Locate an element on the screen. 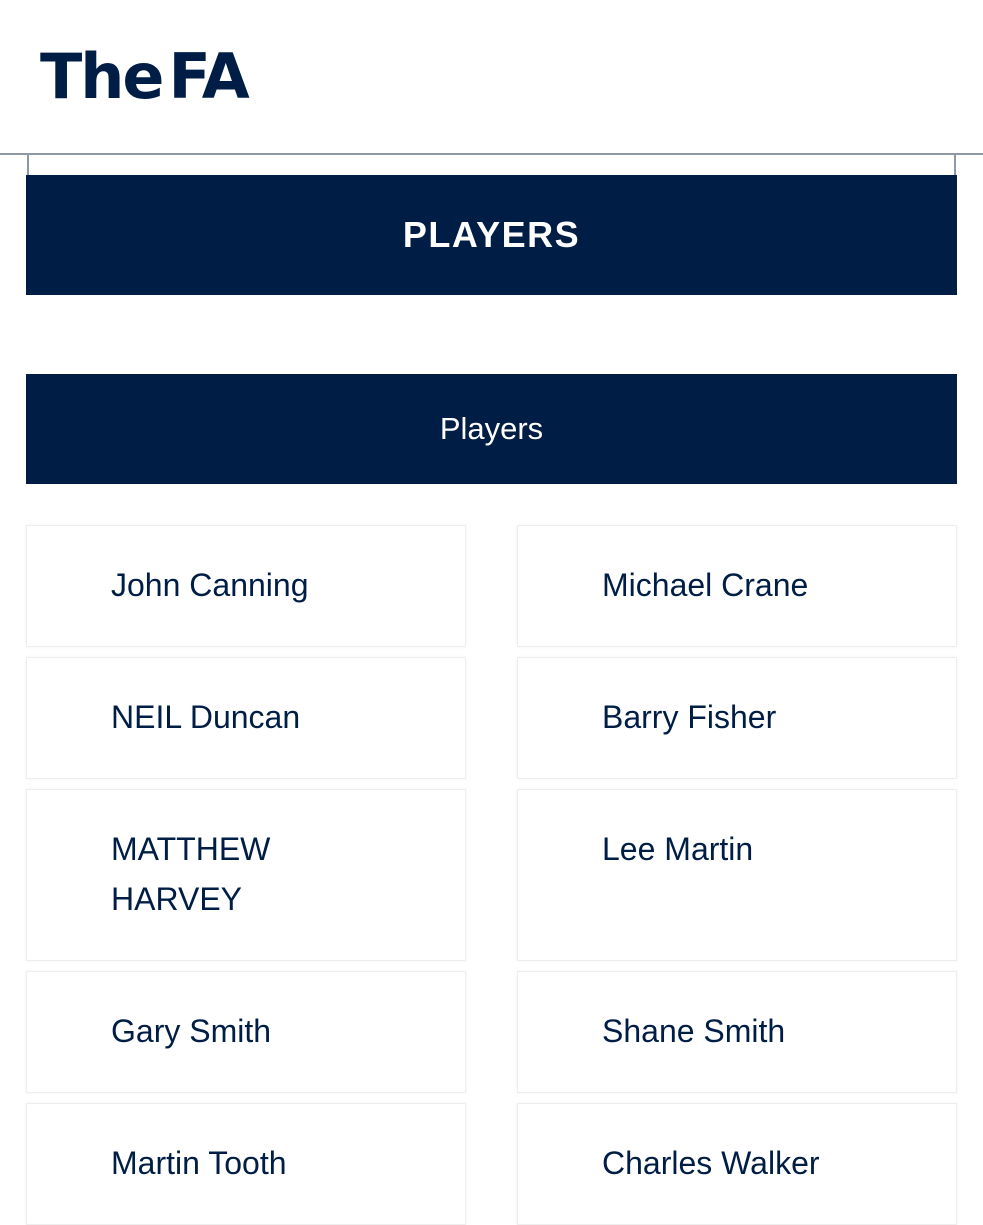 Image resolution: width=983 pixels, height=1225 pixels. player-name: MATTHEW HARVEY is located at coordinates (191, 874).